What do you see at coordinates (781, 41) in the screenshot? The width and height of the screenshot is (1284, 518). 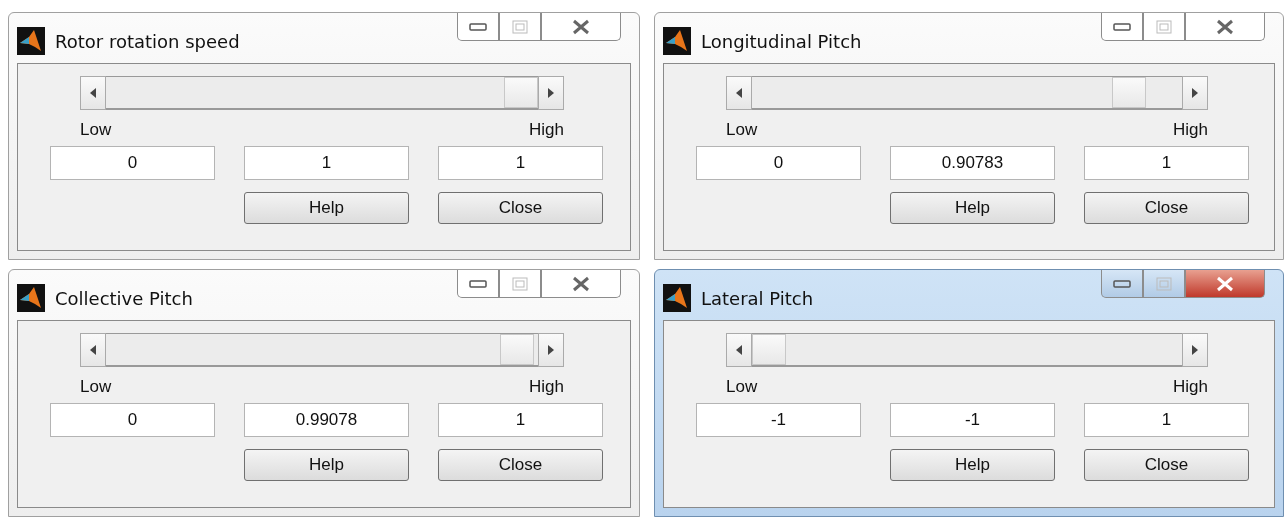 I see `window-title: Longitudinal Pitch` at bounding box center [781, 41].